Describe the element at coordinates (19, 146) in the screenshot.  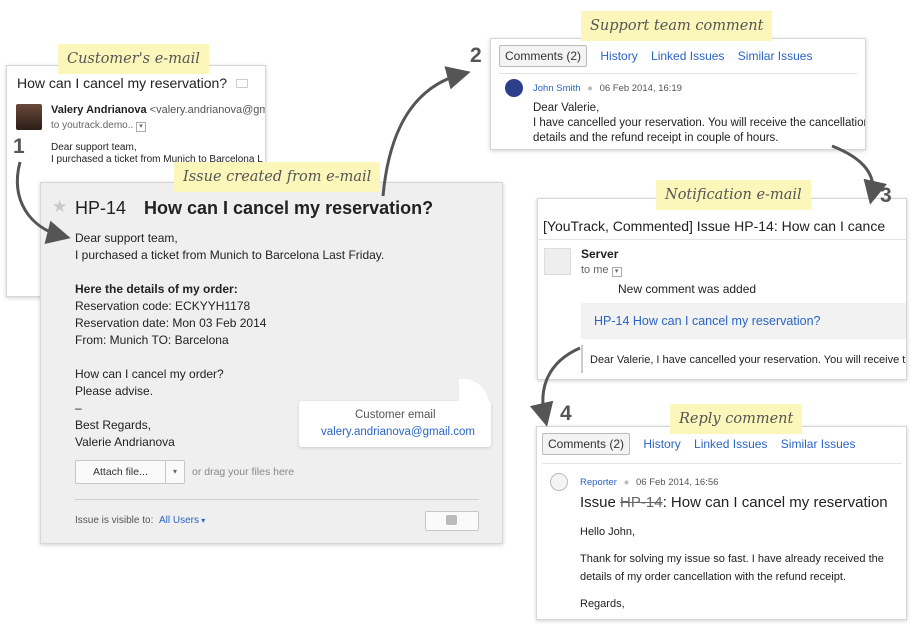
I see `step-number-1: 1` at that location.